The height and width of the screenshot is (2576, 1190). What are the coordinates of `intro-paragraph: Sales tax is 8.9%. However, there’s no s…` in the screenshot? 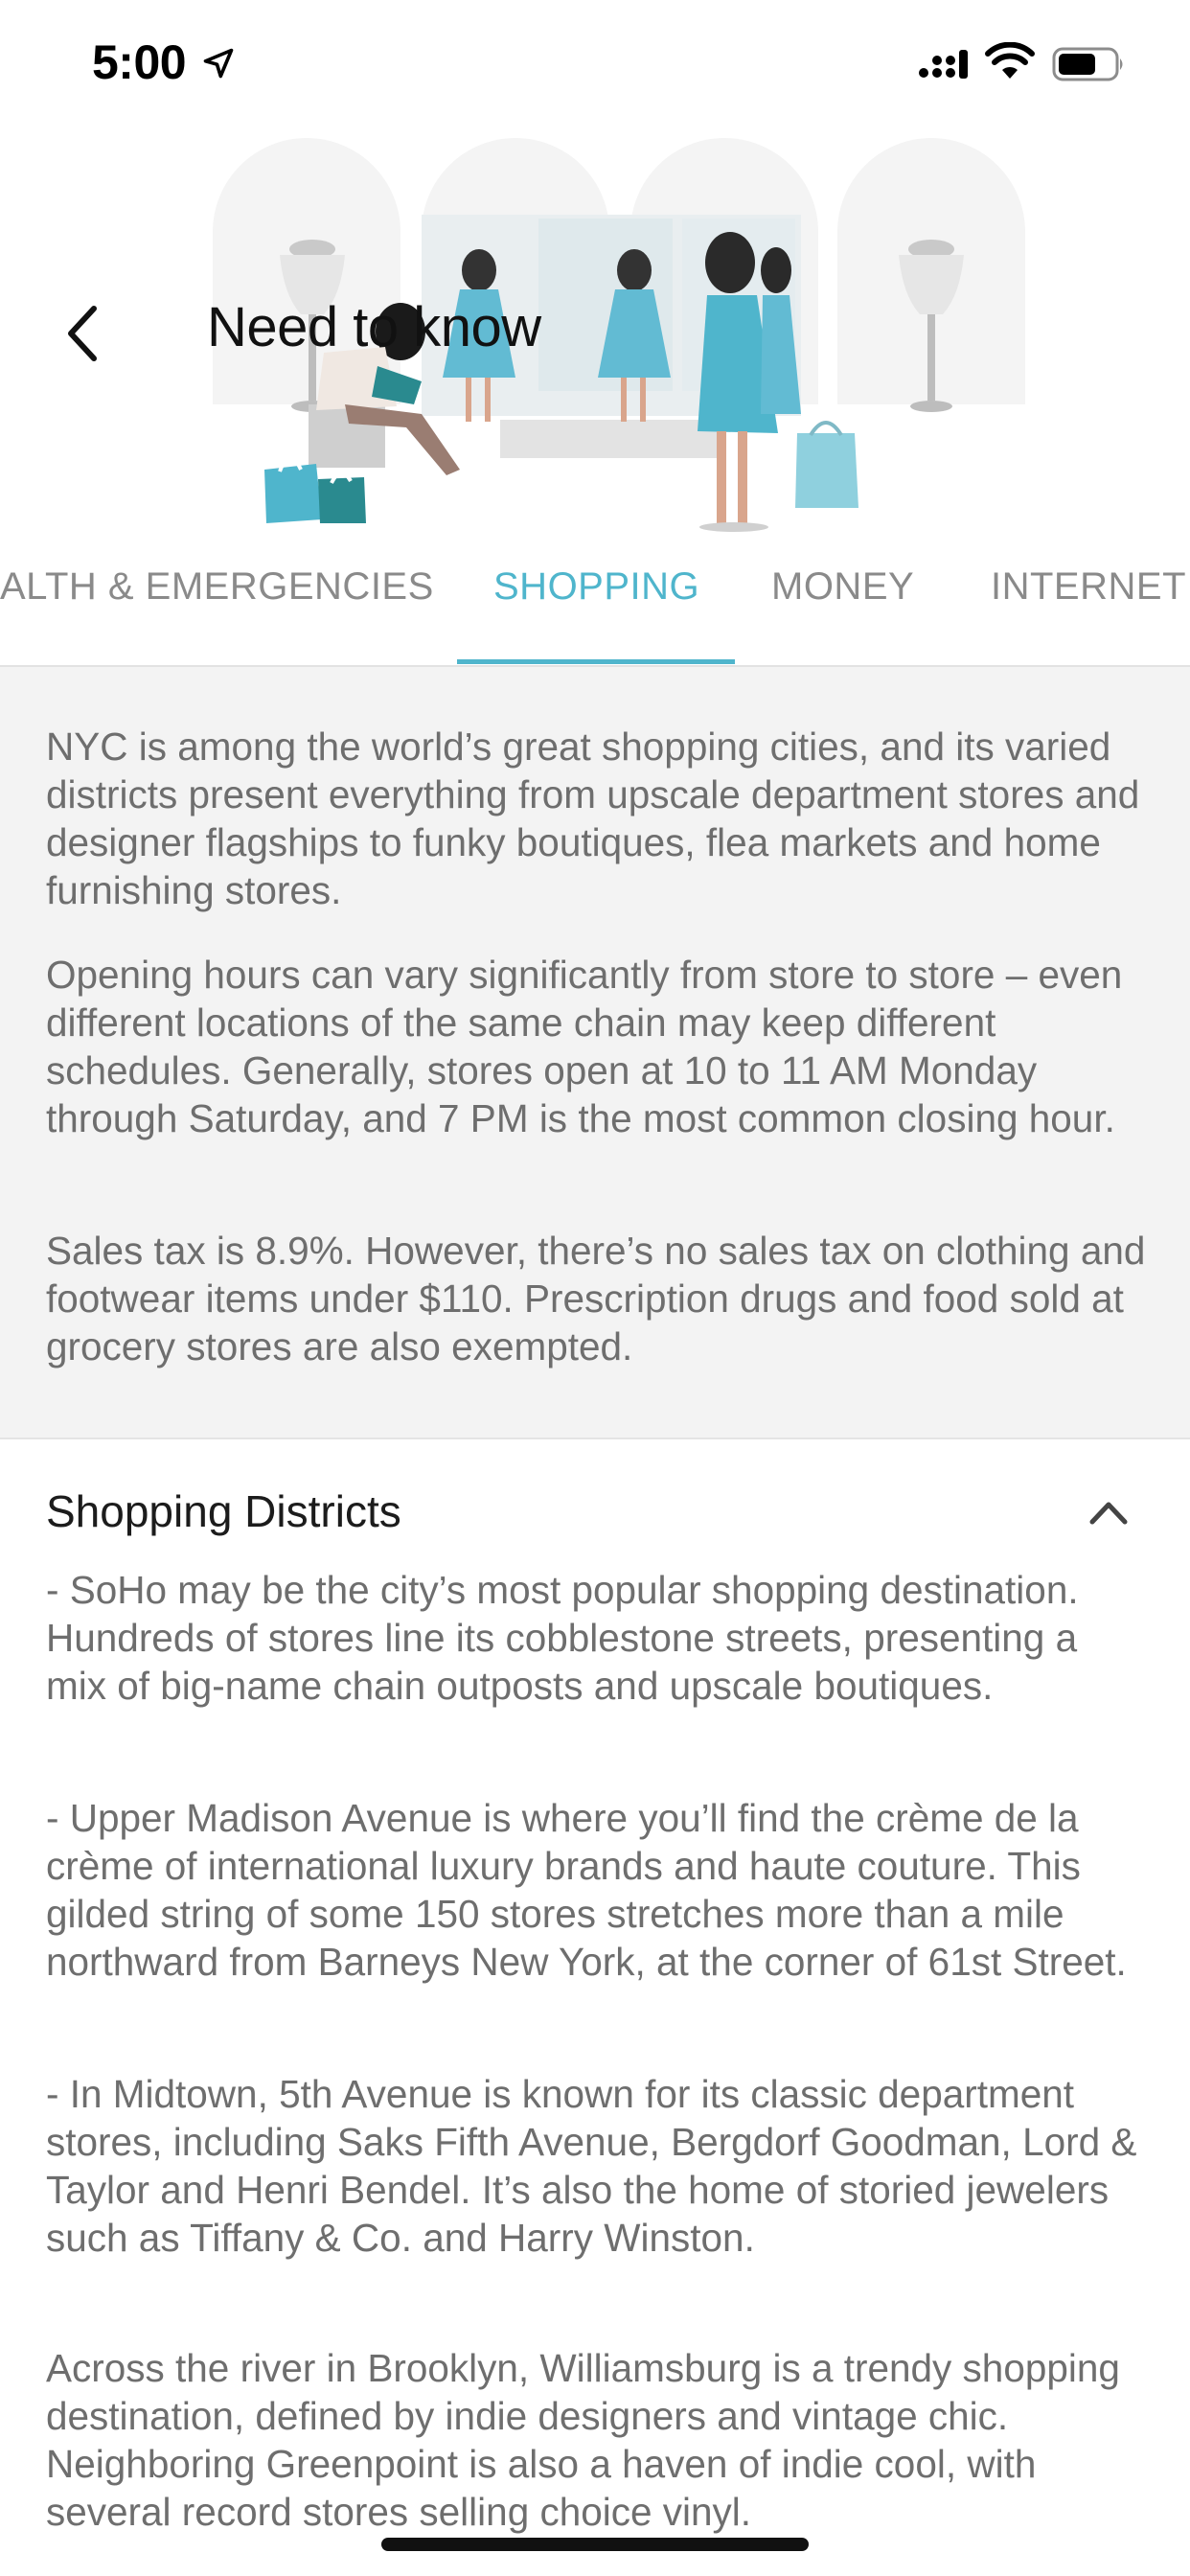 It's located at (596, 1298).